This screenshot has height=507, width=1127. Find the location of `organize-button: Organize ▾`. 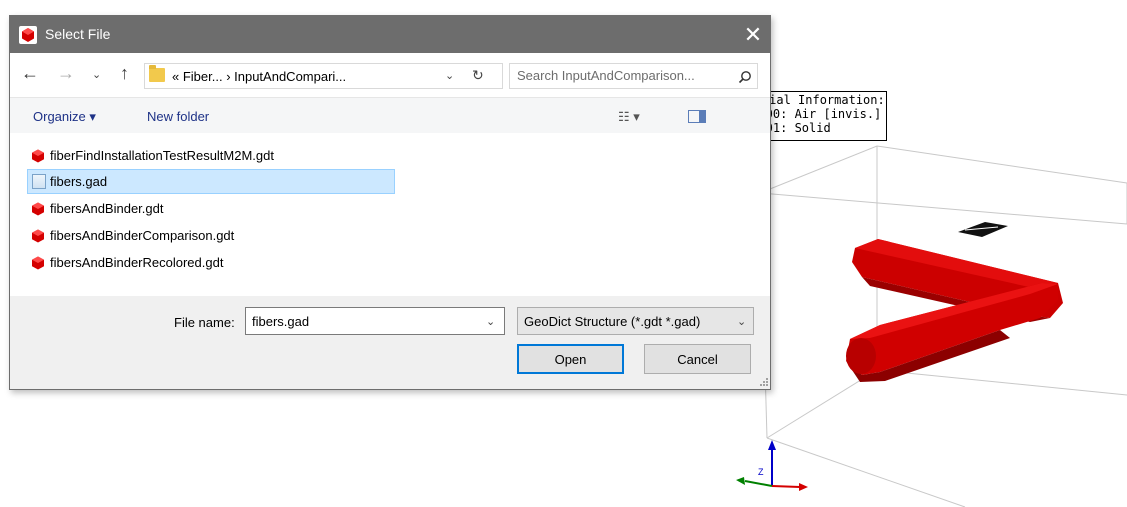

organize-button: Organize ▾ is located at coordinates (64, 117).